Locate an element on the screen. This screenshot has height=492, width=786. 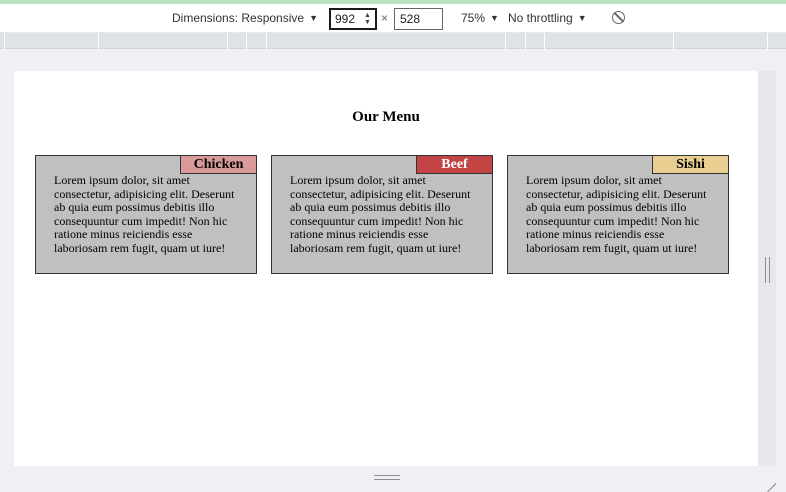
throttling-label: No throttling is located at coordinates (540, 18).